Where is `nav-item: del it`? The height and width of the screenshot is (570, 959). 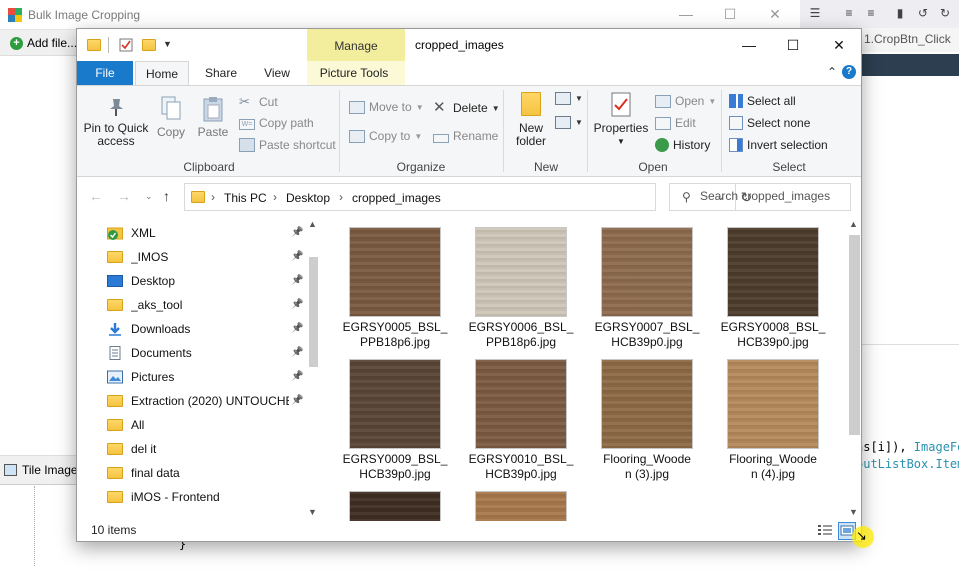 nav-item: del it is located at coordinates (207, 449).